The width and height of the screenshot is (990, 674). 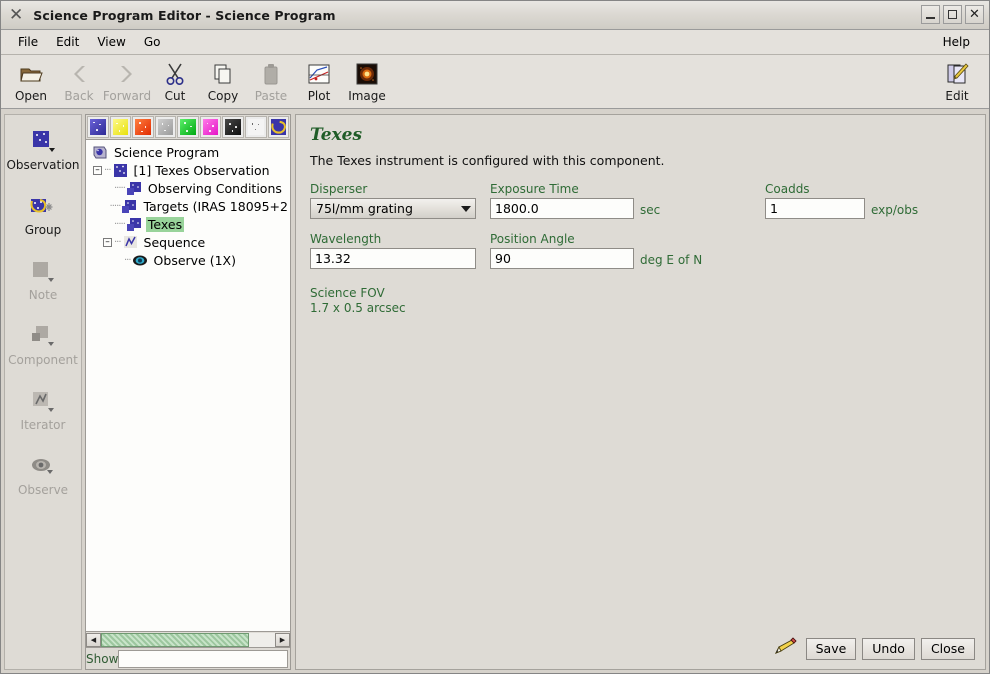 I want to click on minimize-icon, so click(x=930, y=18).